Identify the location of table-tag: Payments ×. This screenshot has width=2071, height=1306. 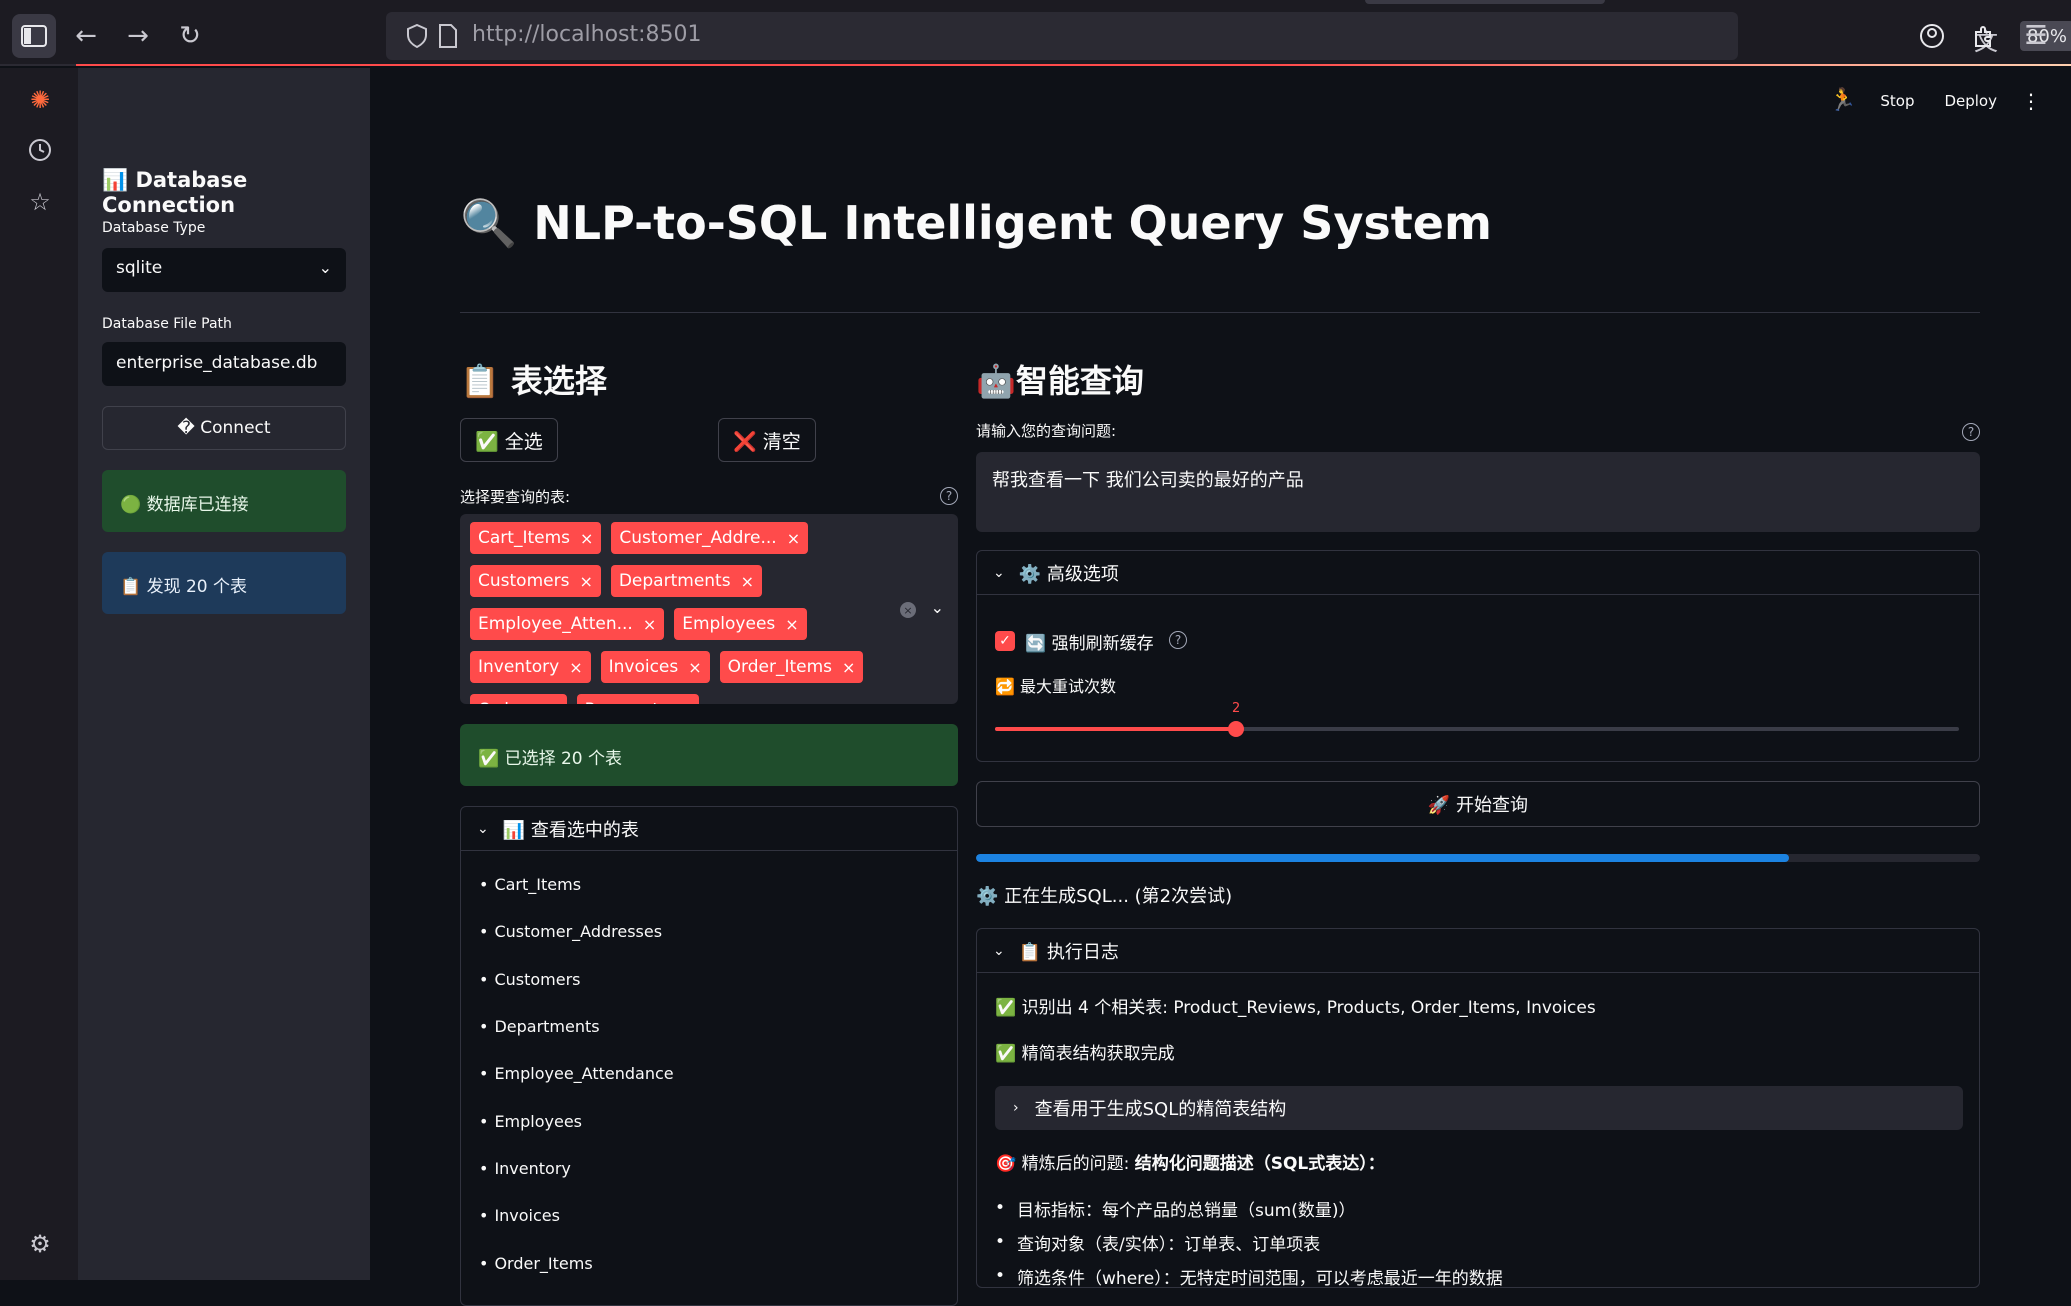
(638, 699).